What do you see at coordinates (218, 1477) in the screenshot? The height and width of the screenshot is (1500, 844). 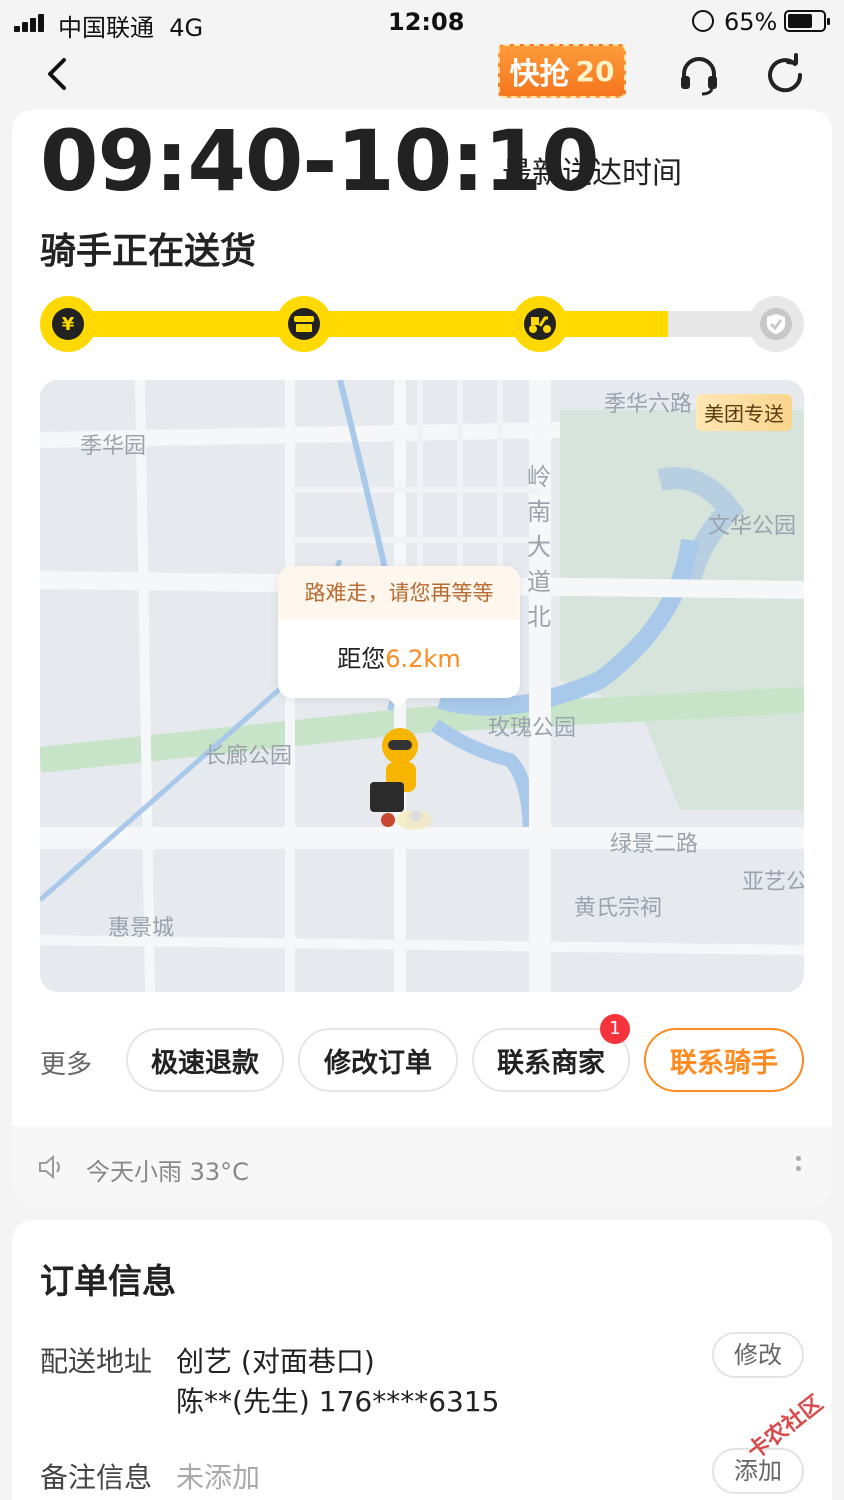 I see `note-value: 未添加` at bounding box center [218, 1477].